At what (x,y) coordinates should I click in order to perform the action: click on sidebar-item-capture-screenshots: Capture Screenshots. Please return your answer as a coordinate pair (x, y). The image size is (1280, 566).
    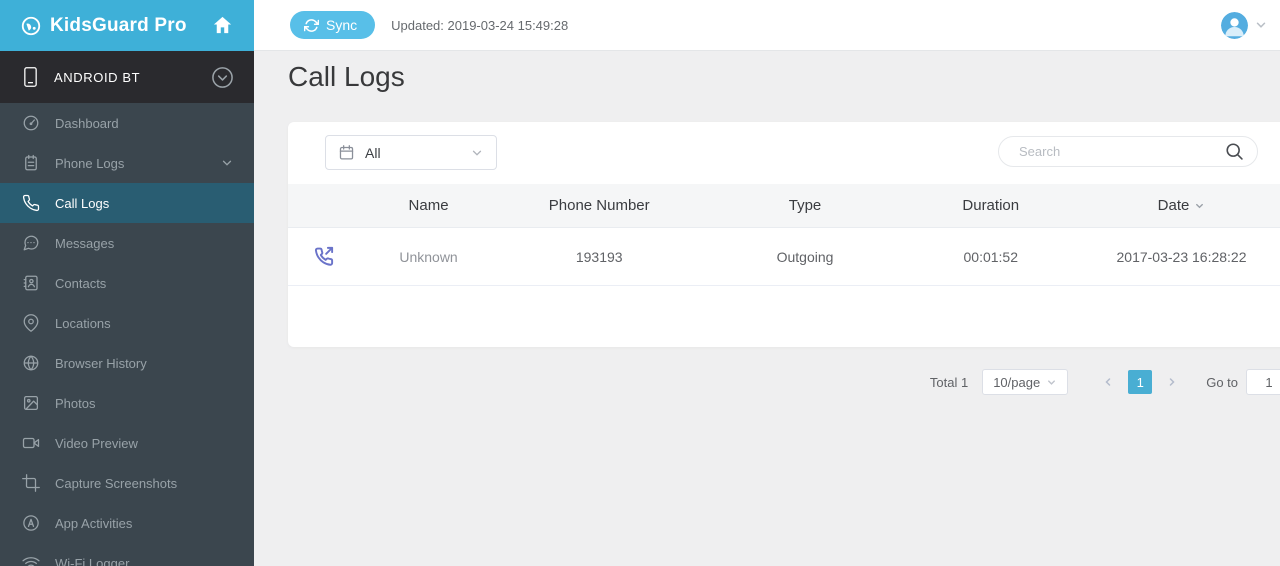
    Looking at the image, I should click on (127, 483).